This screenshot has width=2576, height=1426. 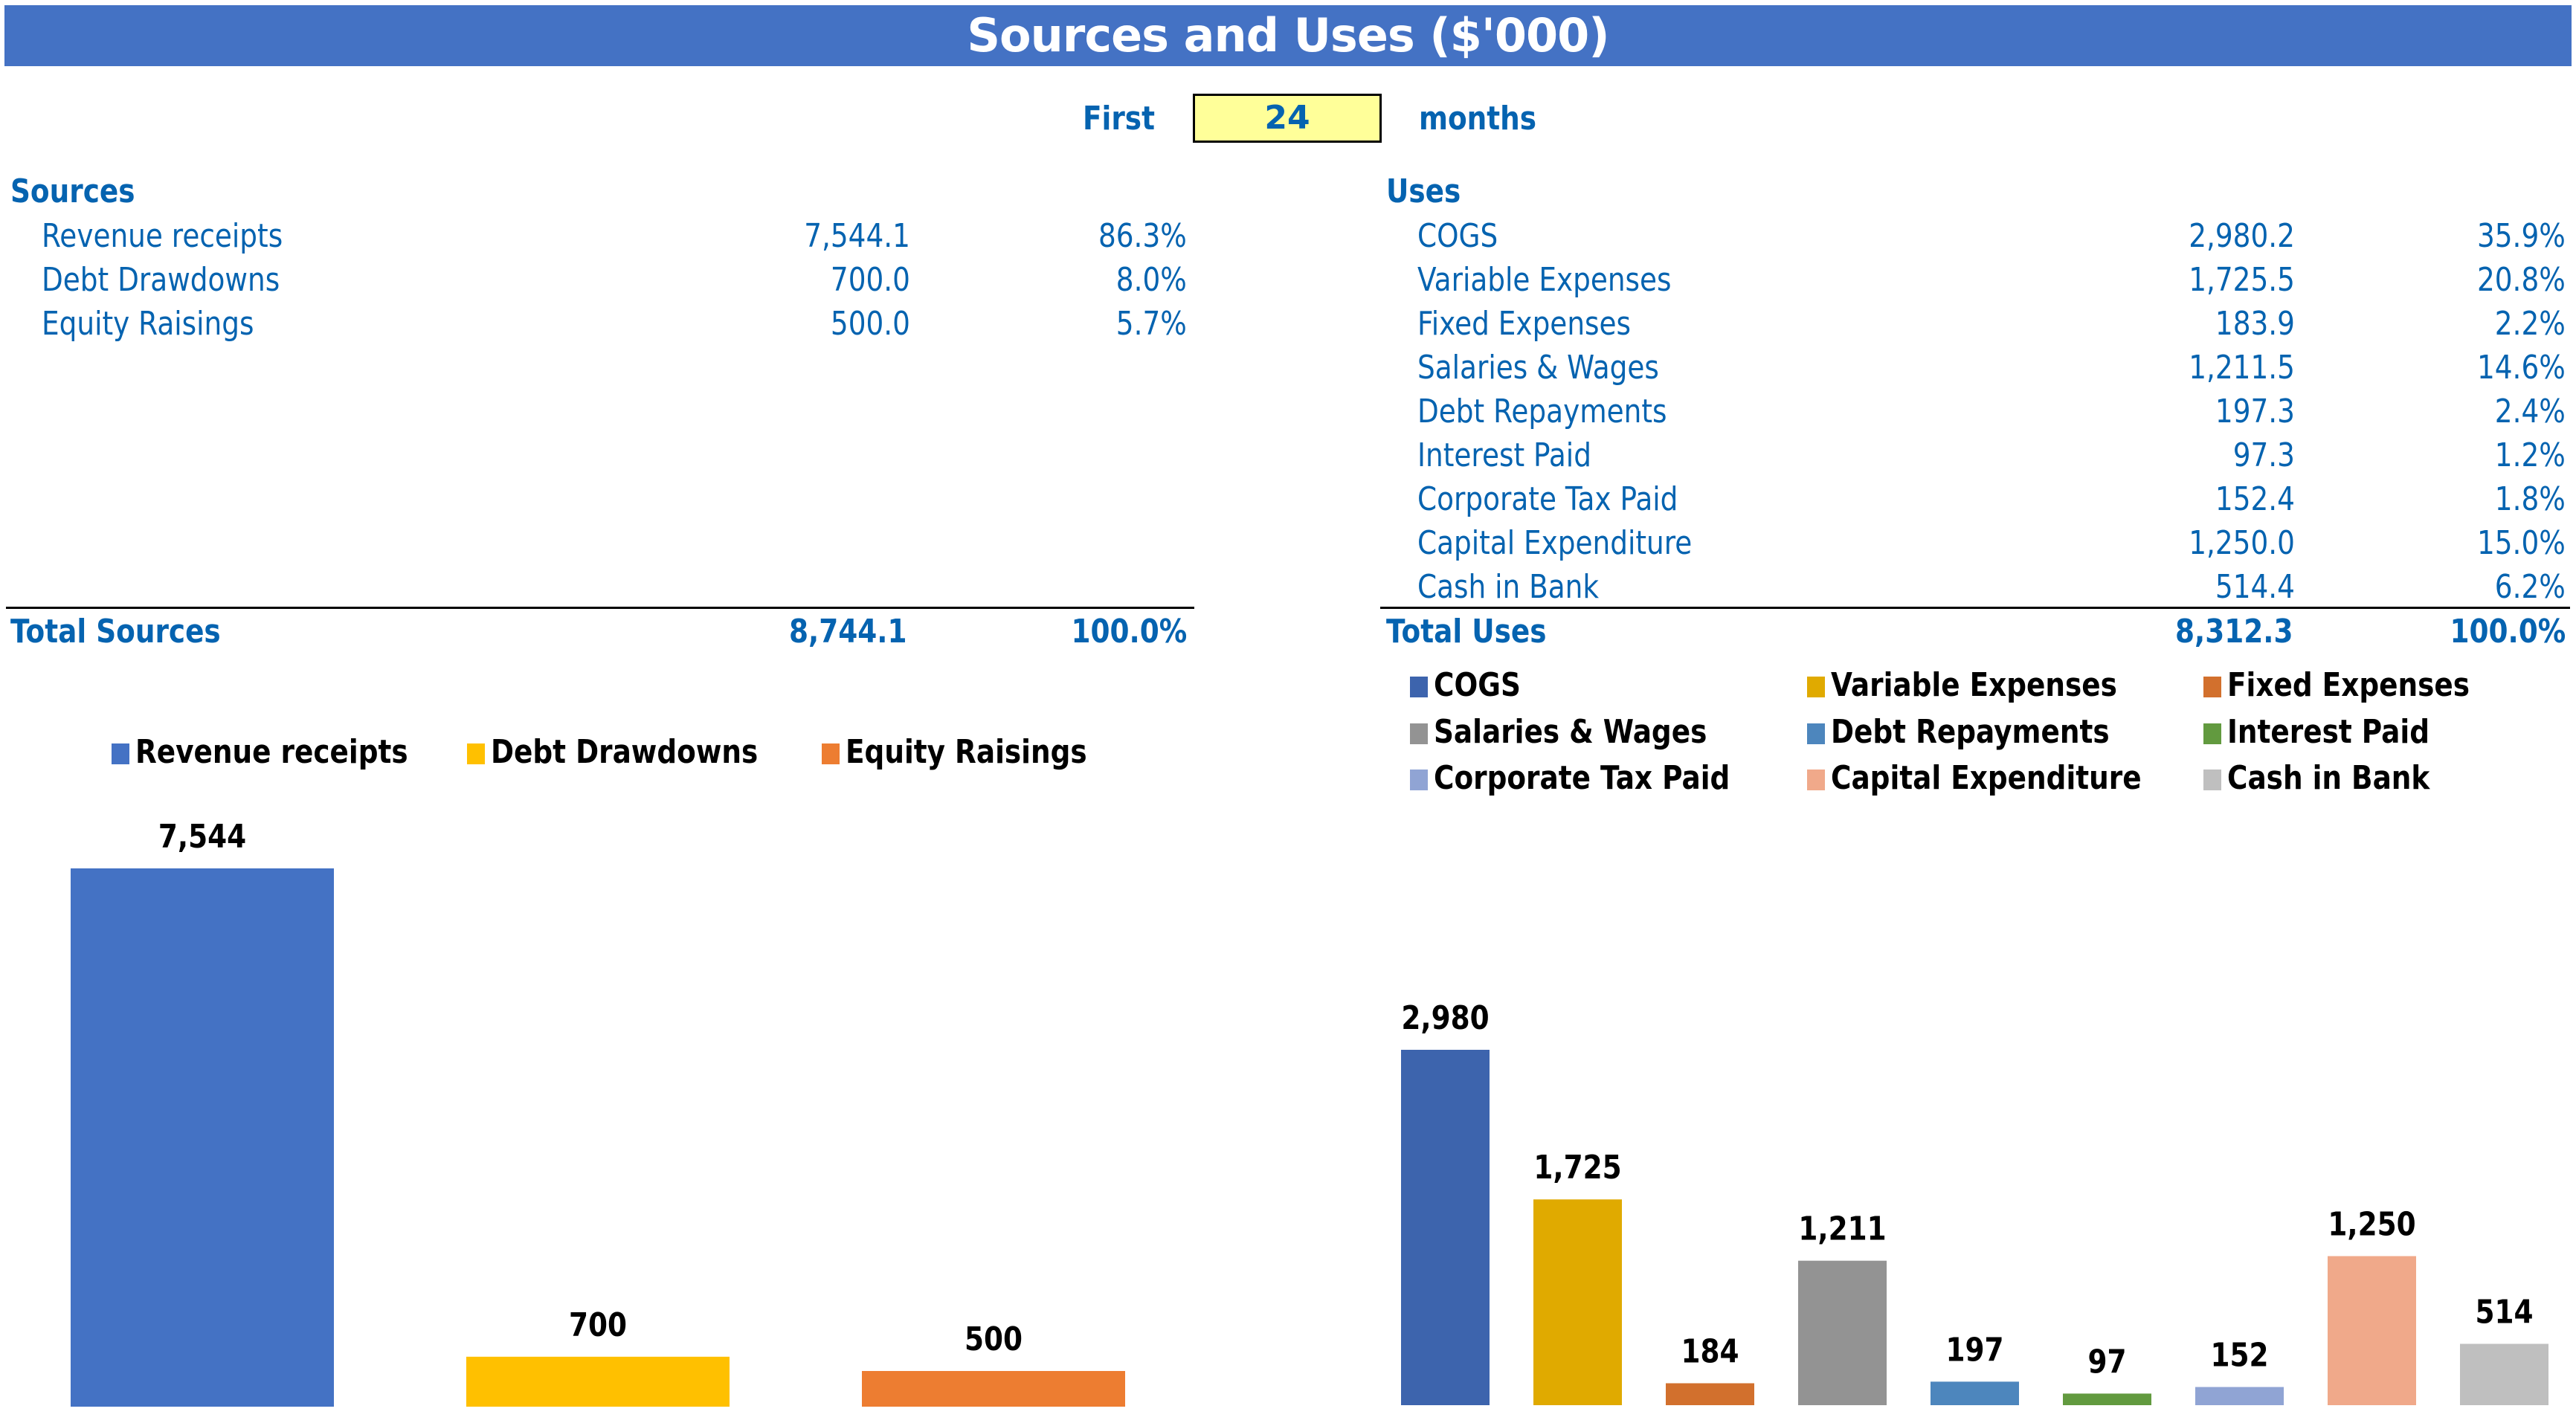 What do you see at coordinates (598, 236) in the screenshot?
I see `sources-row: Revenue receipts 7,544.1 86.3%` at bounding box center [598, 236].